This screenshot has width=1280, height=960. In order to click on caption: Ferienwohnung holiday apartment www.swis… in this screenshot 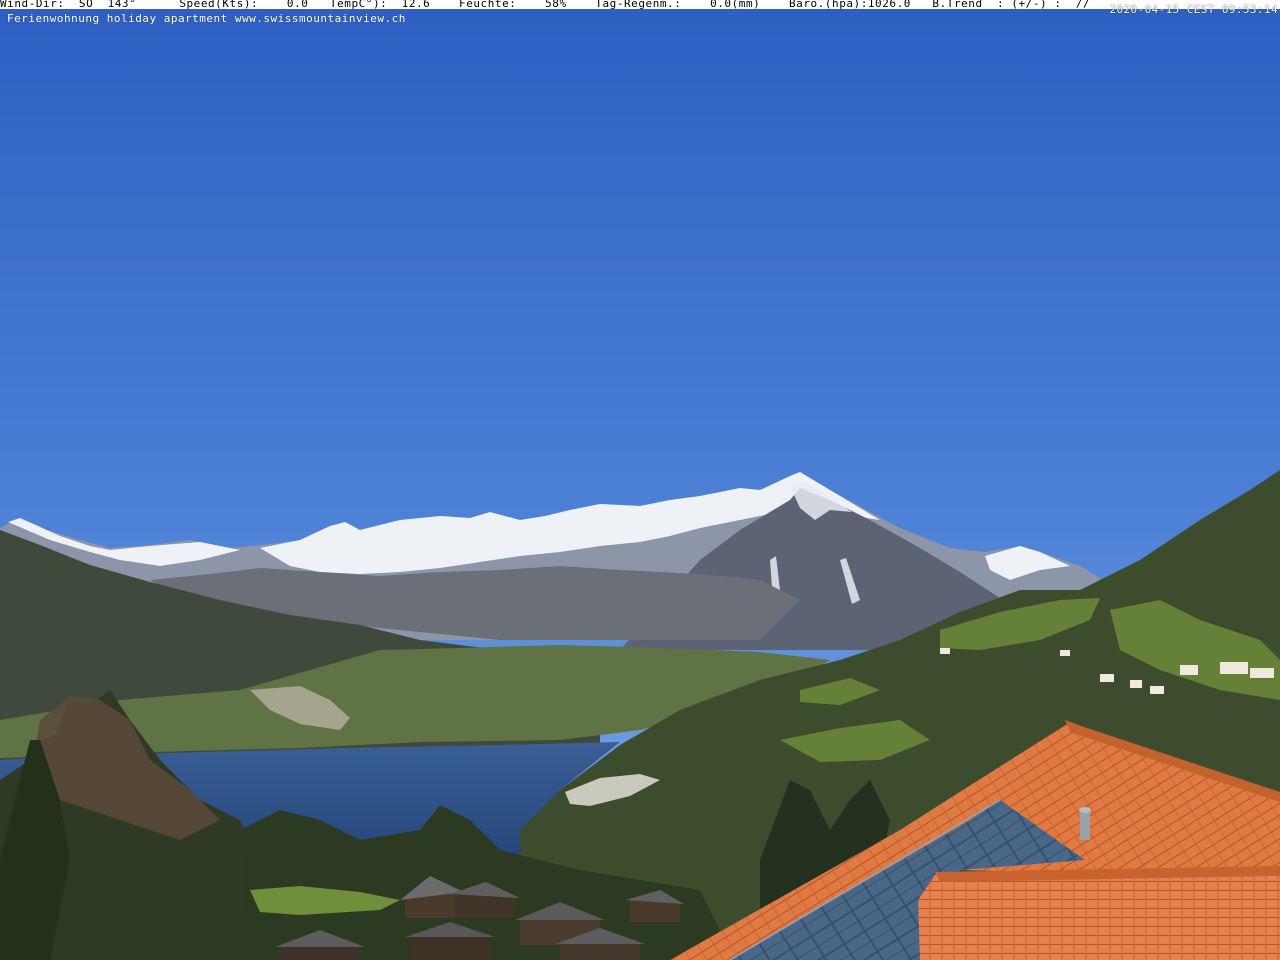, I will do `click(206, 18)`.